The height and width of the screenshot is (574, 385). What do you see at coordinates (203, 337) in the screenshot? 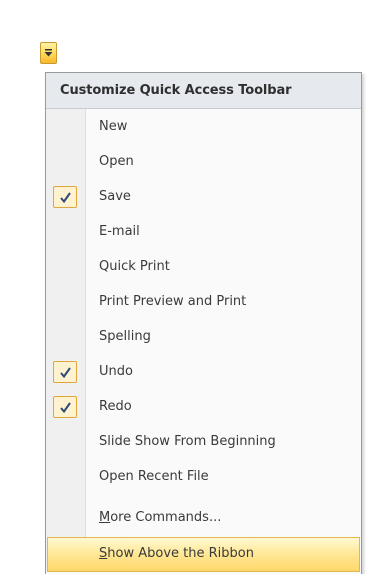
I see `menu-item-spelling: Spelling` at bounding box center [203, 337].